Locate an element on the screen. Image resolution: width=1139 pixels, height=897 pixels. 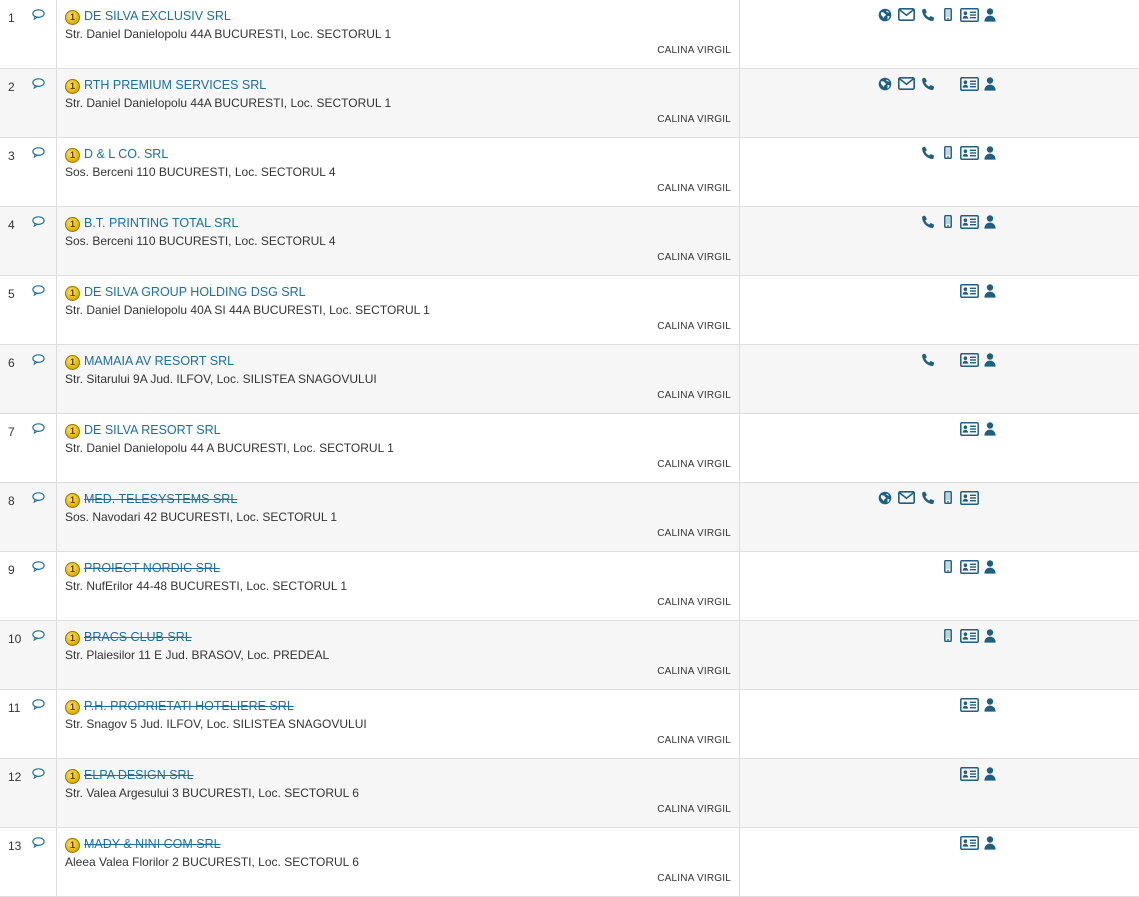
company-name-link: DE SILVA GROUP HOLDING DSG SRL is located at coordinates (195, 292).